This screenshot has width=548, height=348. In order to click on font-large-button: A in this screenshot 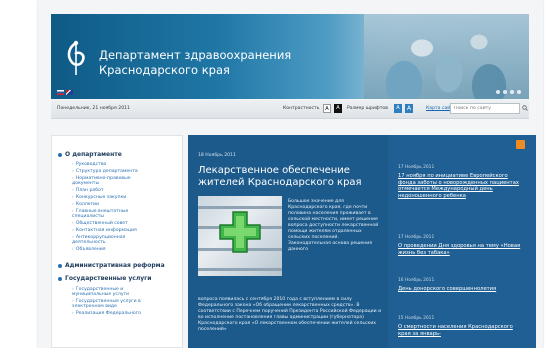, I will do `click(409, 108)`.